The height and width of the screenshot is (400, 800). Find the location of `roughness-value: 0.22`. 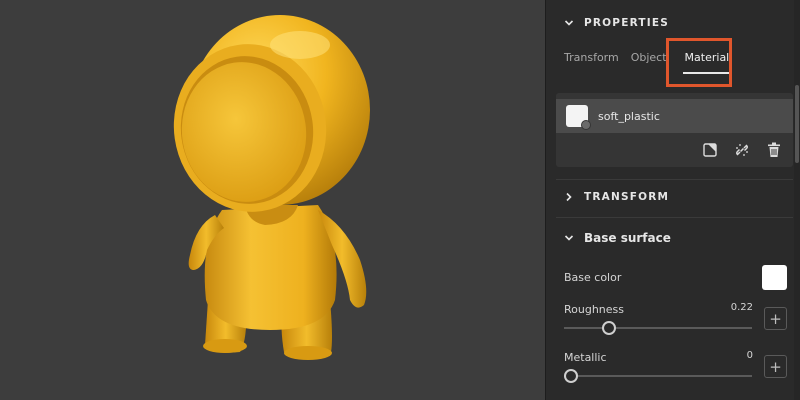

roughness-value: 0.22 is located at coordinates (741, 307).